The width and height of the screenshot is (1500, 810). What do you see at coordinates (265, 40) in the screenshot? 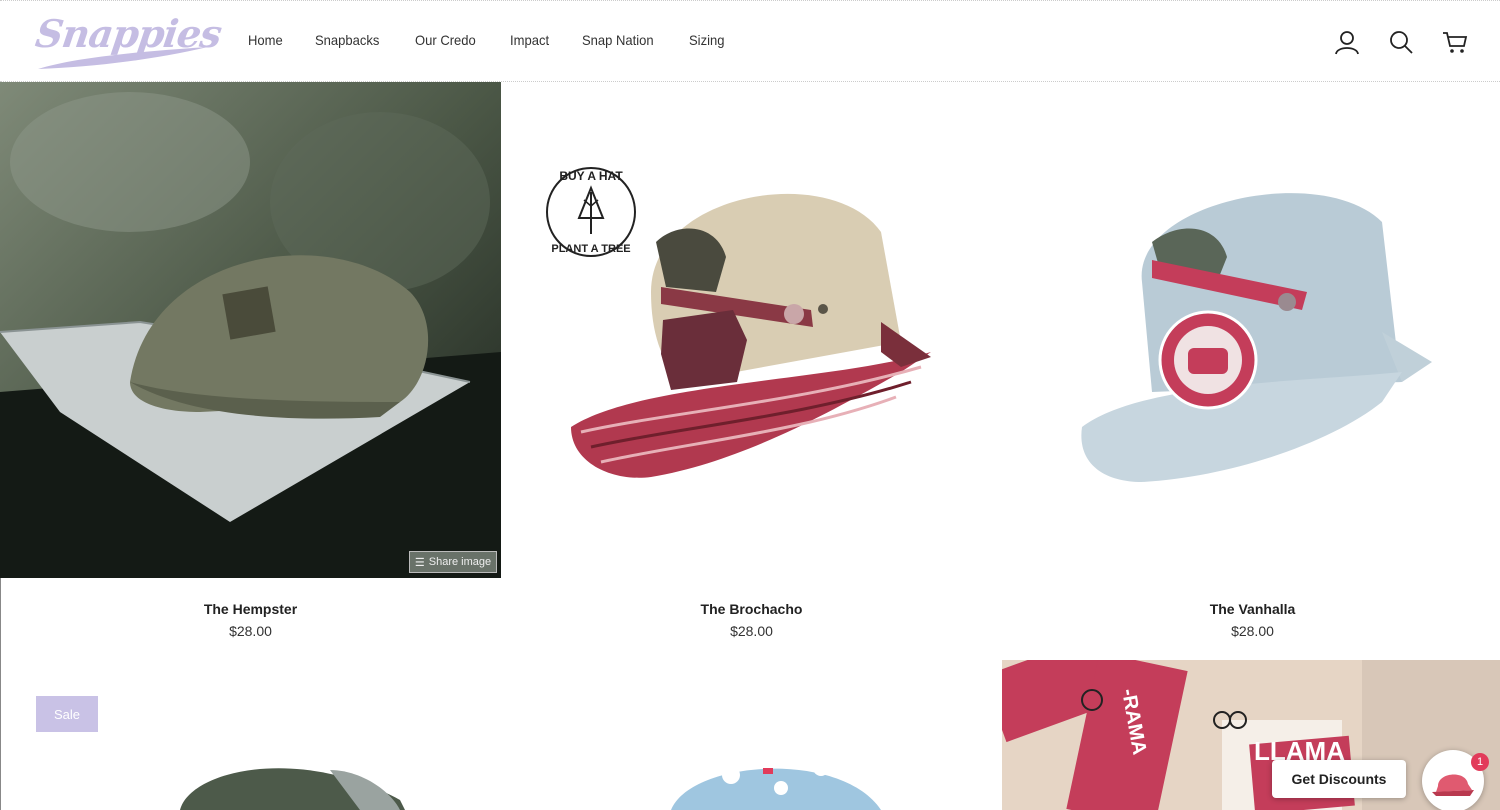
I see `nav-home: Home` at bounding box center [265, 40].